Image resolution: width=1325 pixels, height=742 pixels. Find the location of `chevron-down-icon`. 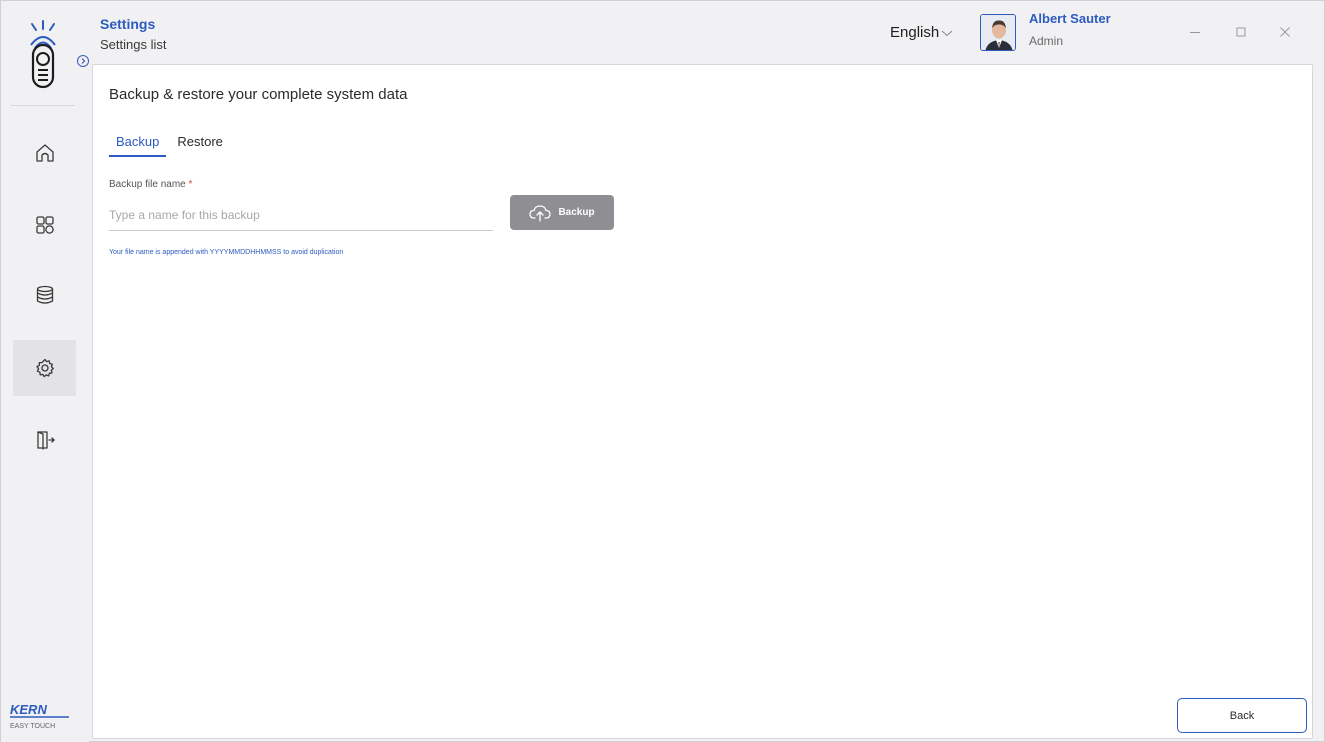

chevron-down-icon is located at coordinates (947, 33).